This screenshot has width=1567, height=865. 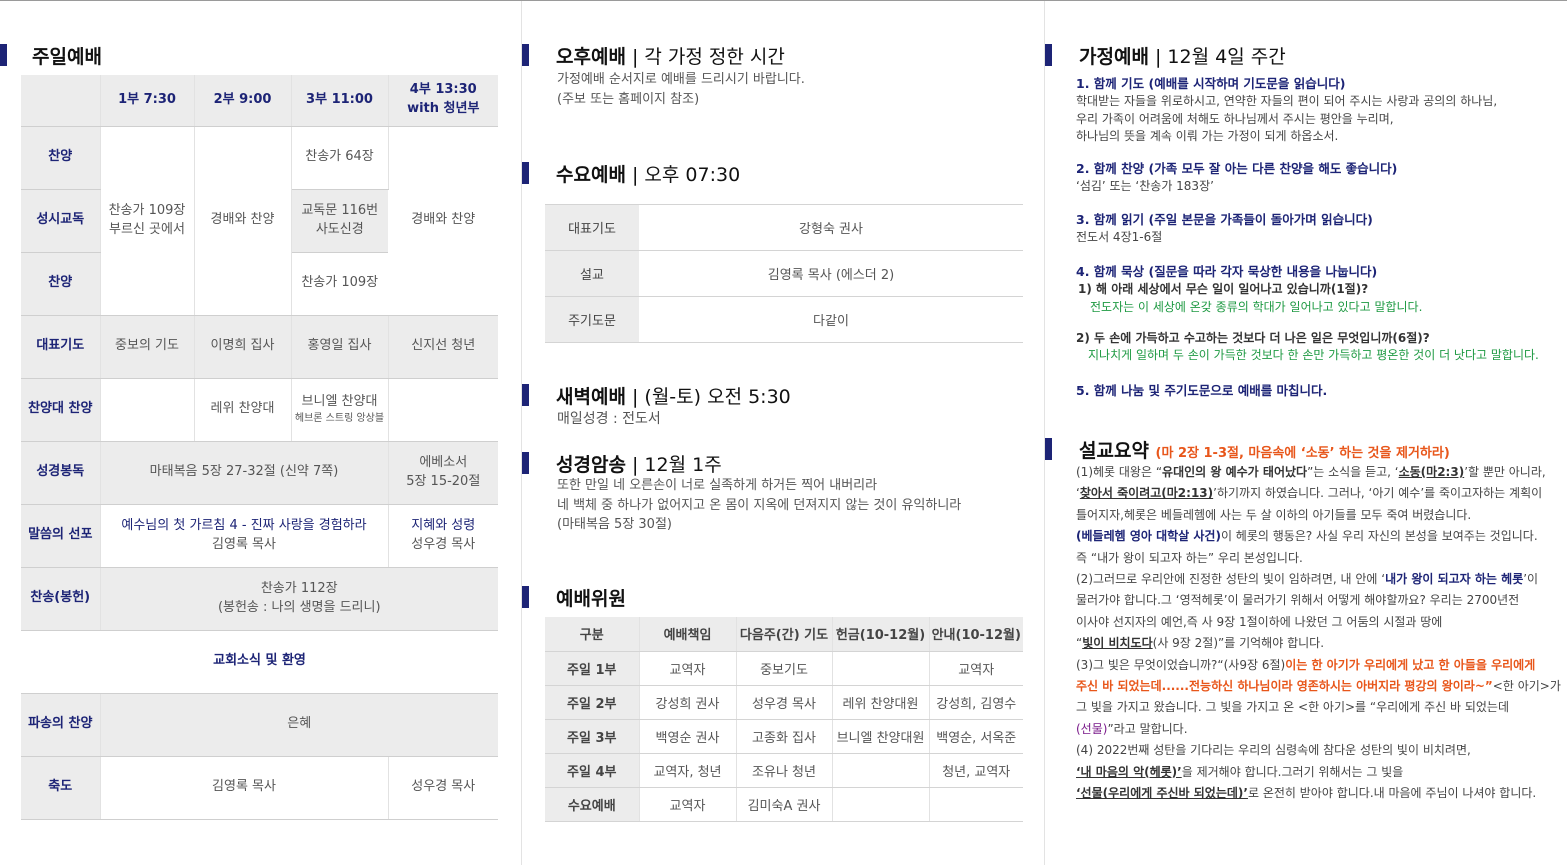 I want to click on label-responsive-reading: 성시교독, so click(x=61, y=221).